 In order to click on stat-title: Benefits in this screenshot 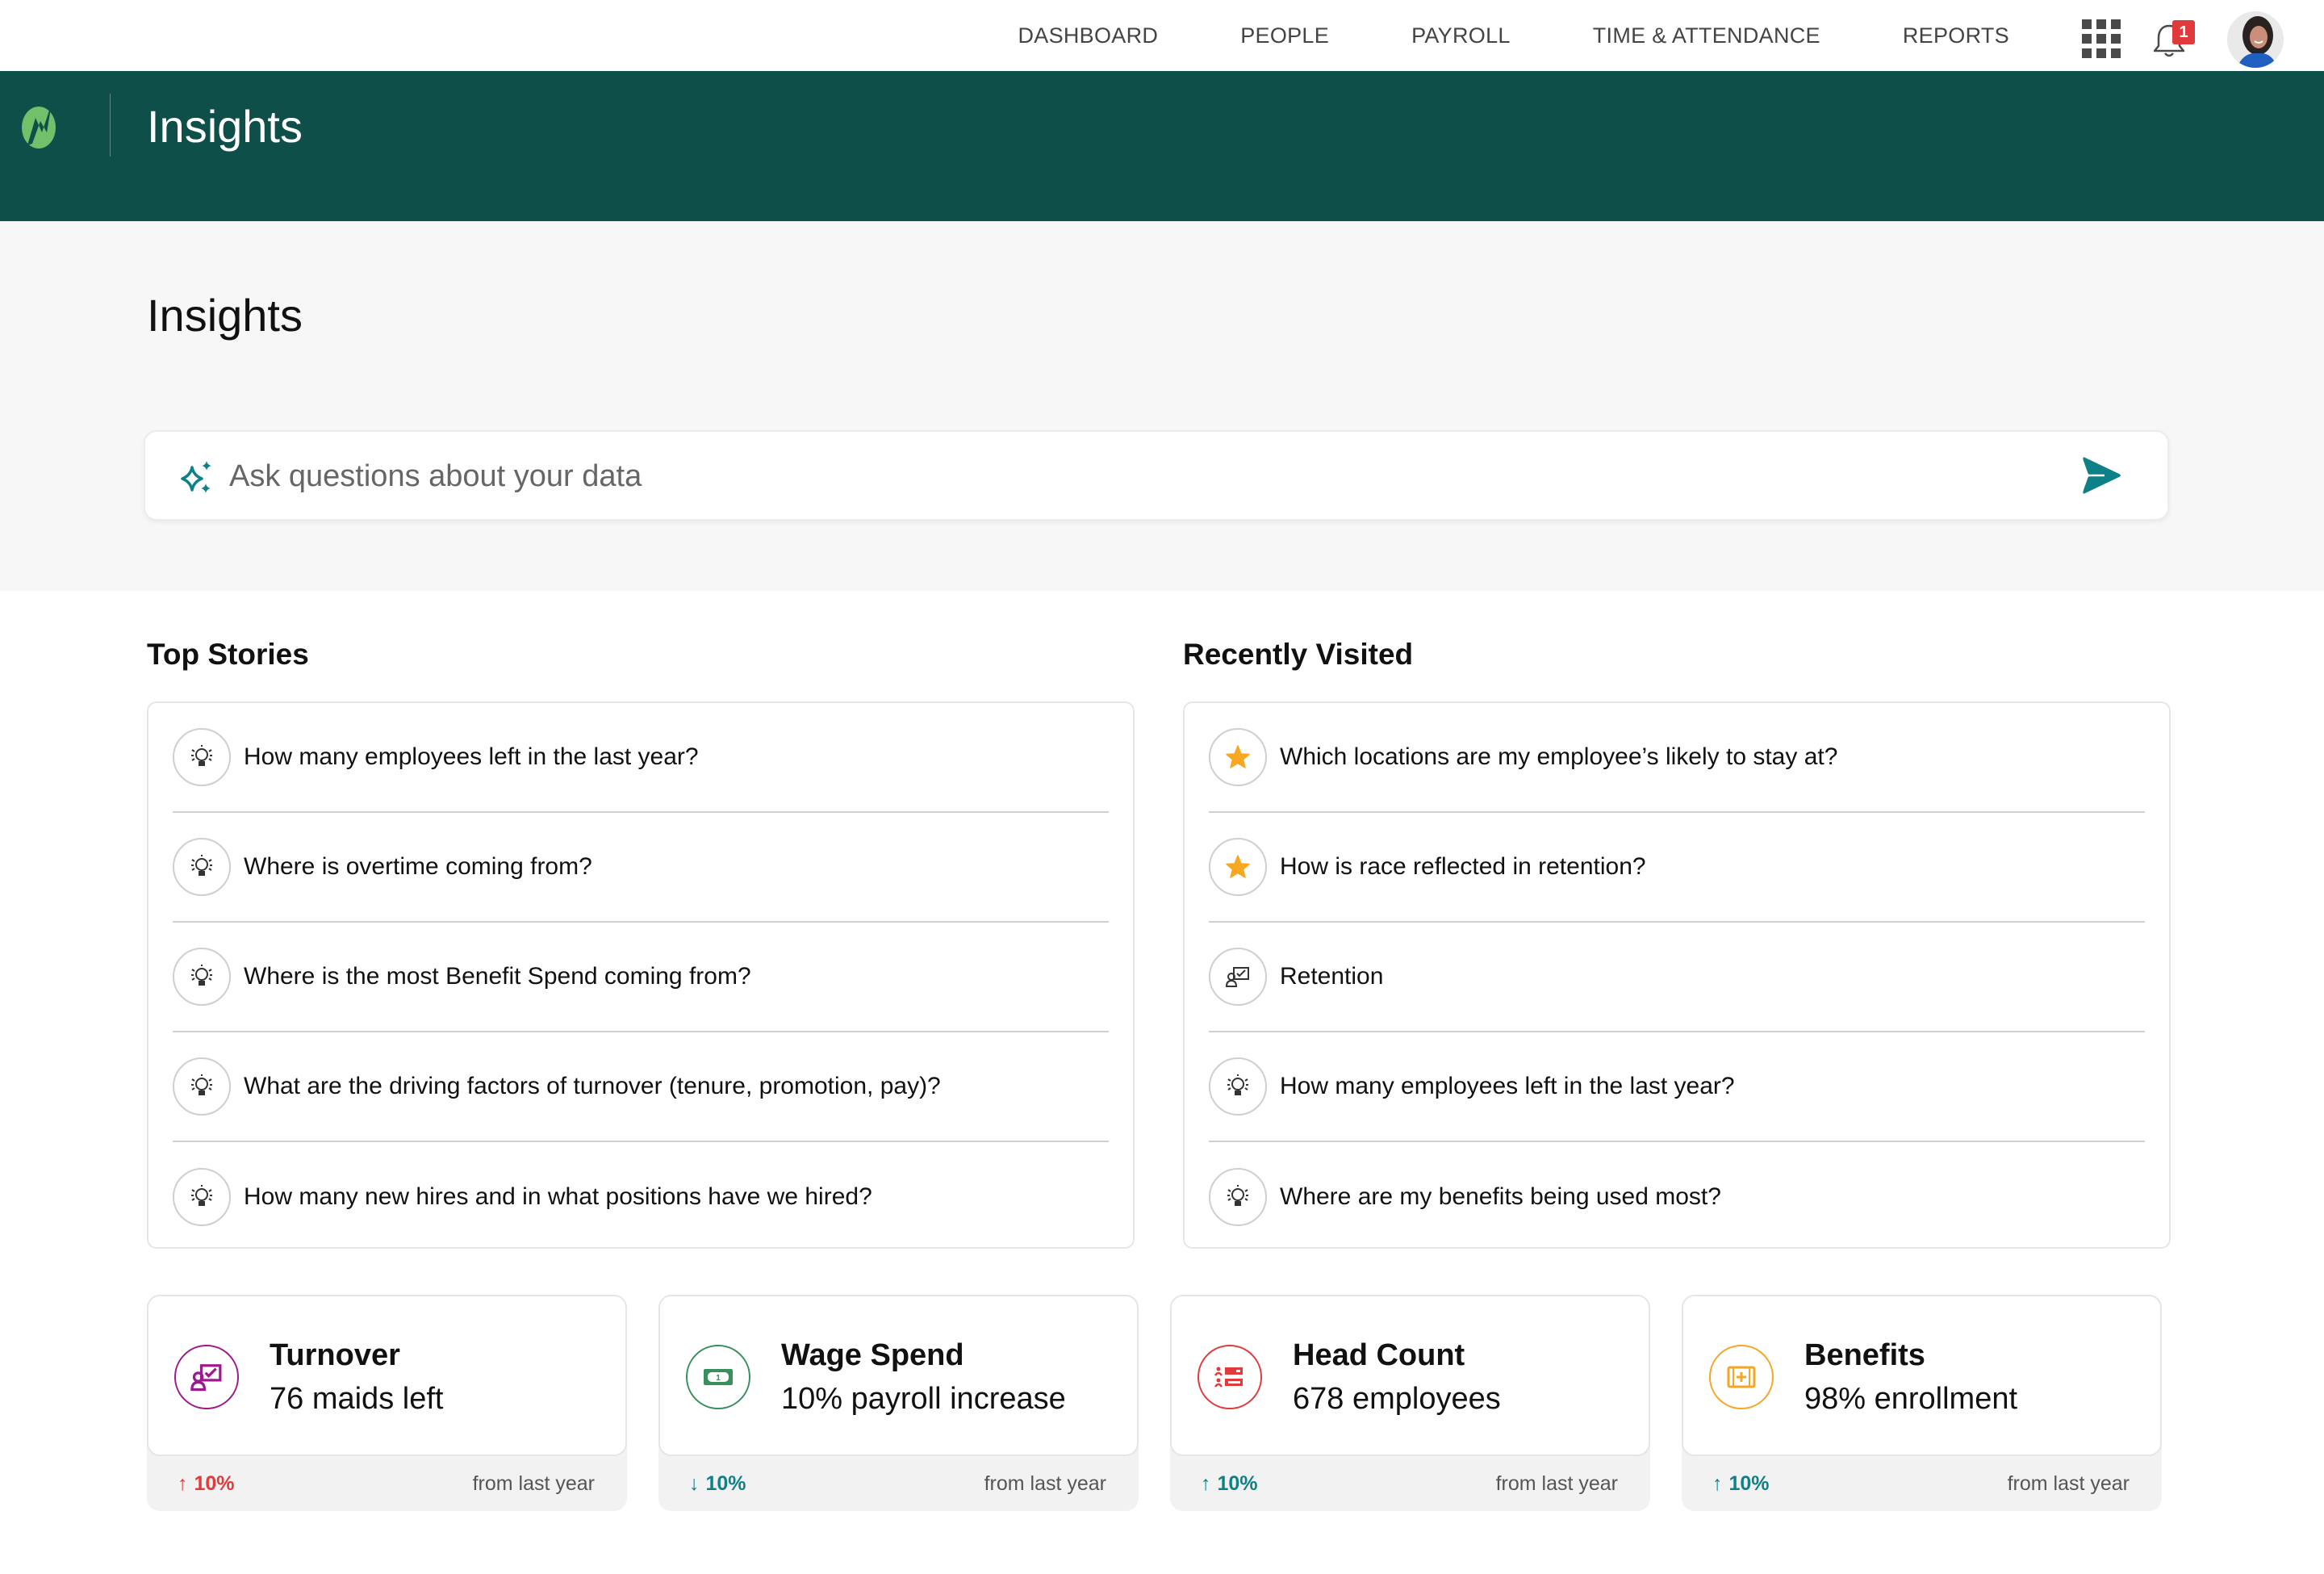, I will do `click(1865, 1355)`.